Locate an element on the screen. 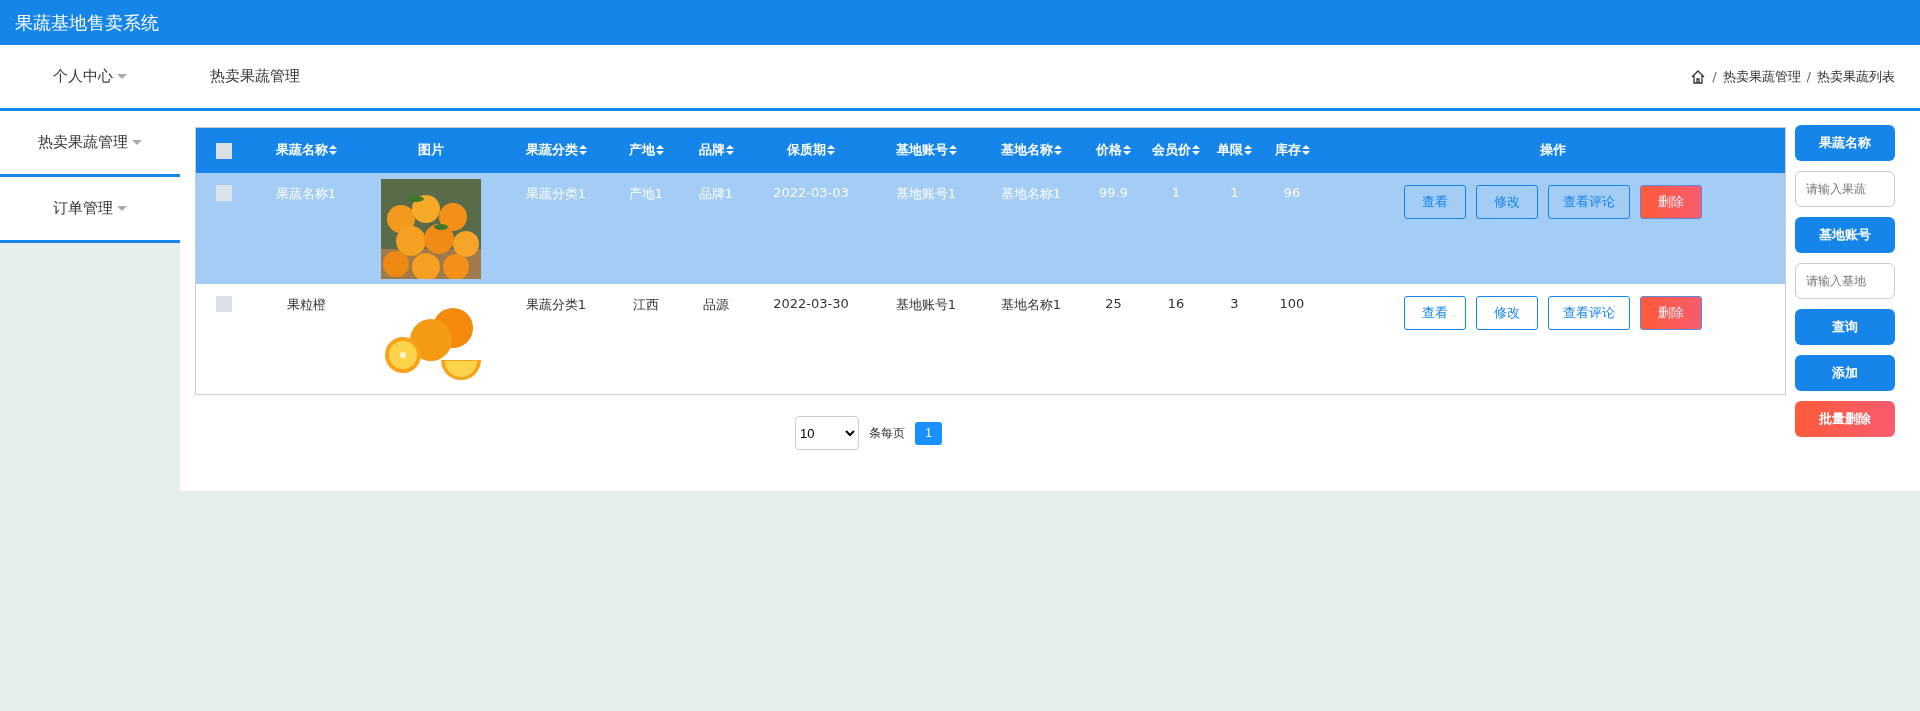  column-header: 品牌 is located at coordinates (716, 150).